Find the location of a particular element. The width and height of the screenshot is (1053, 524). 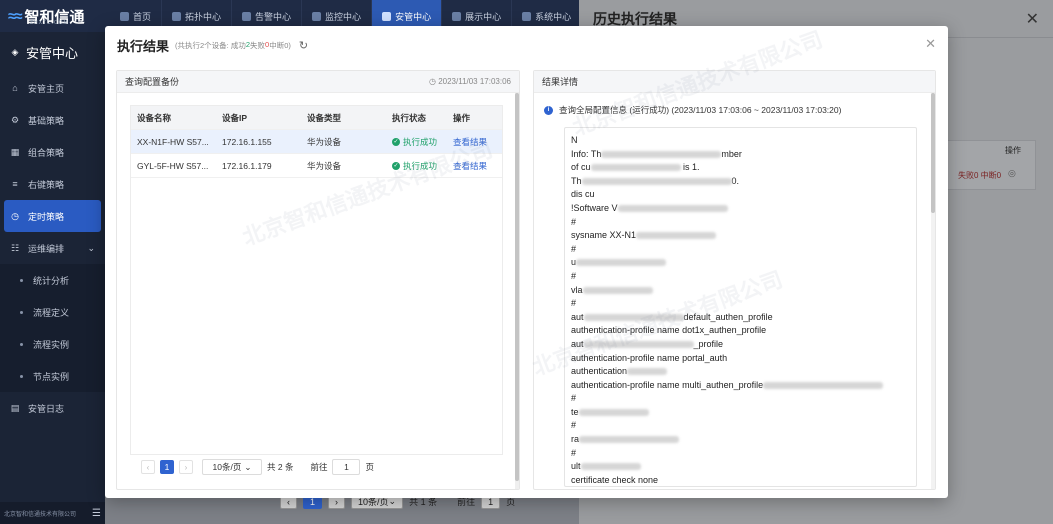

sidebar-item-scheduled-policy: ◷ 定时策略 is located at coordinates (52, 216).